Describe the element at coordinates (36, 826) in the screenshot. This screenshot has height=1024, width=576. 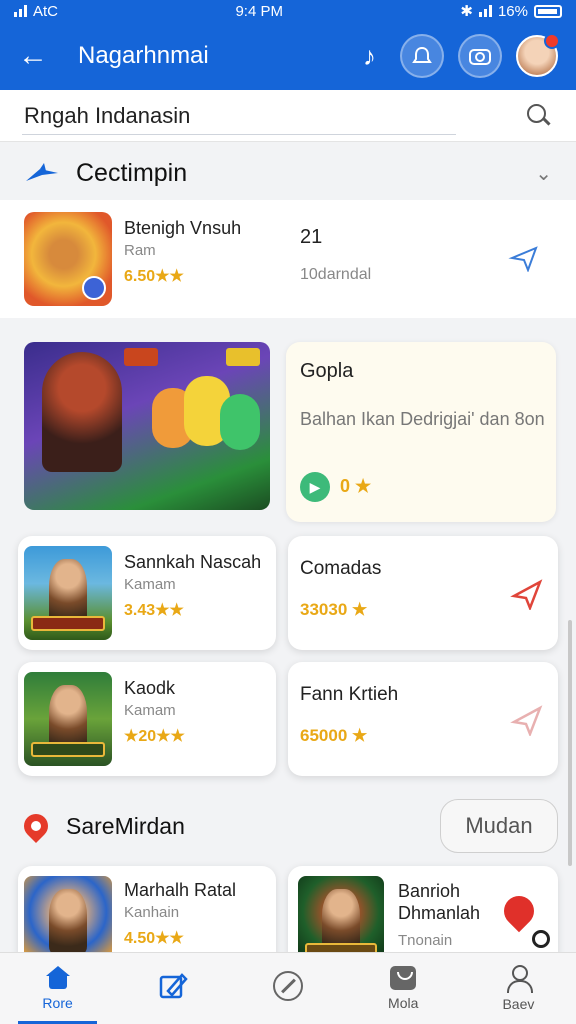
I see `location-pin-icon` at that location.